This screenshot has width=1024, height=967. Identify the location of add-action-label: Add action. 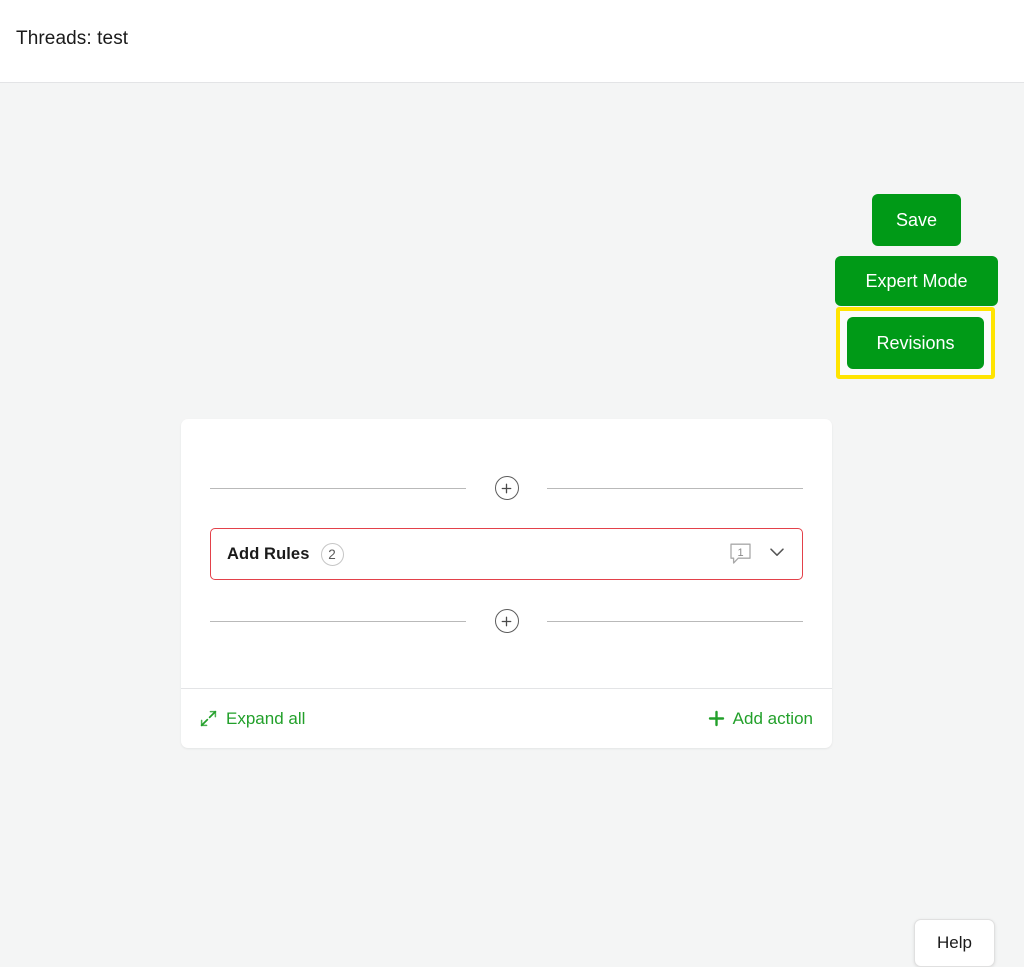
(772, 718).